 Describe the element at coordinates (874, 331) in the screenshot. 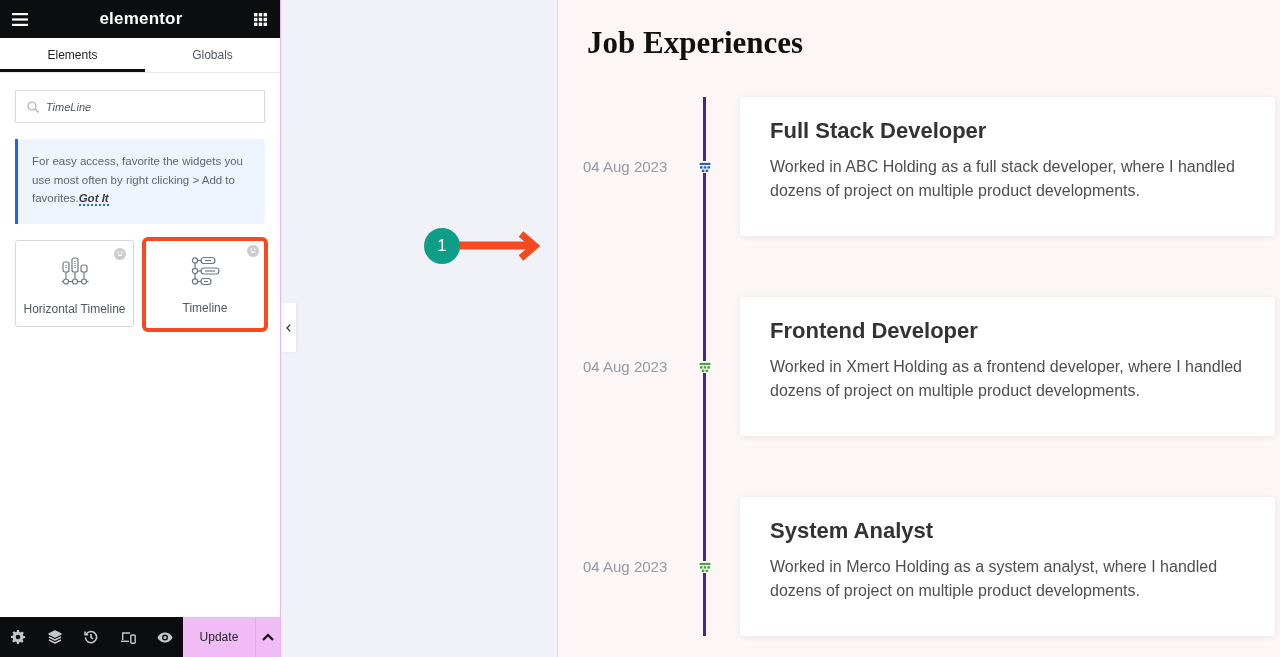

I see `job-title: Frontend Developer` at that location.